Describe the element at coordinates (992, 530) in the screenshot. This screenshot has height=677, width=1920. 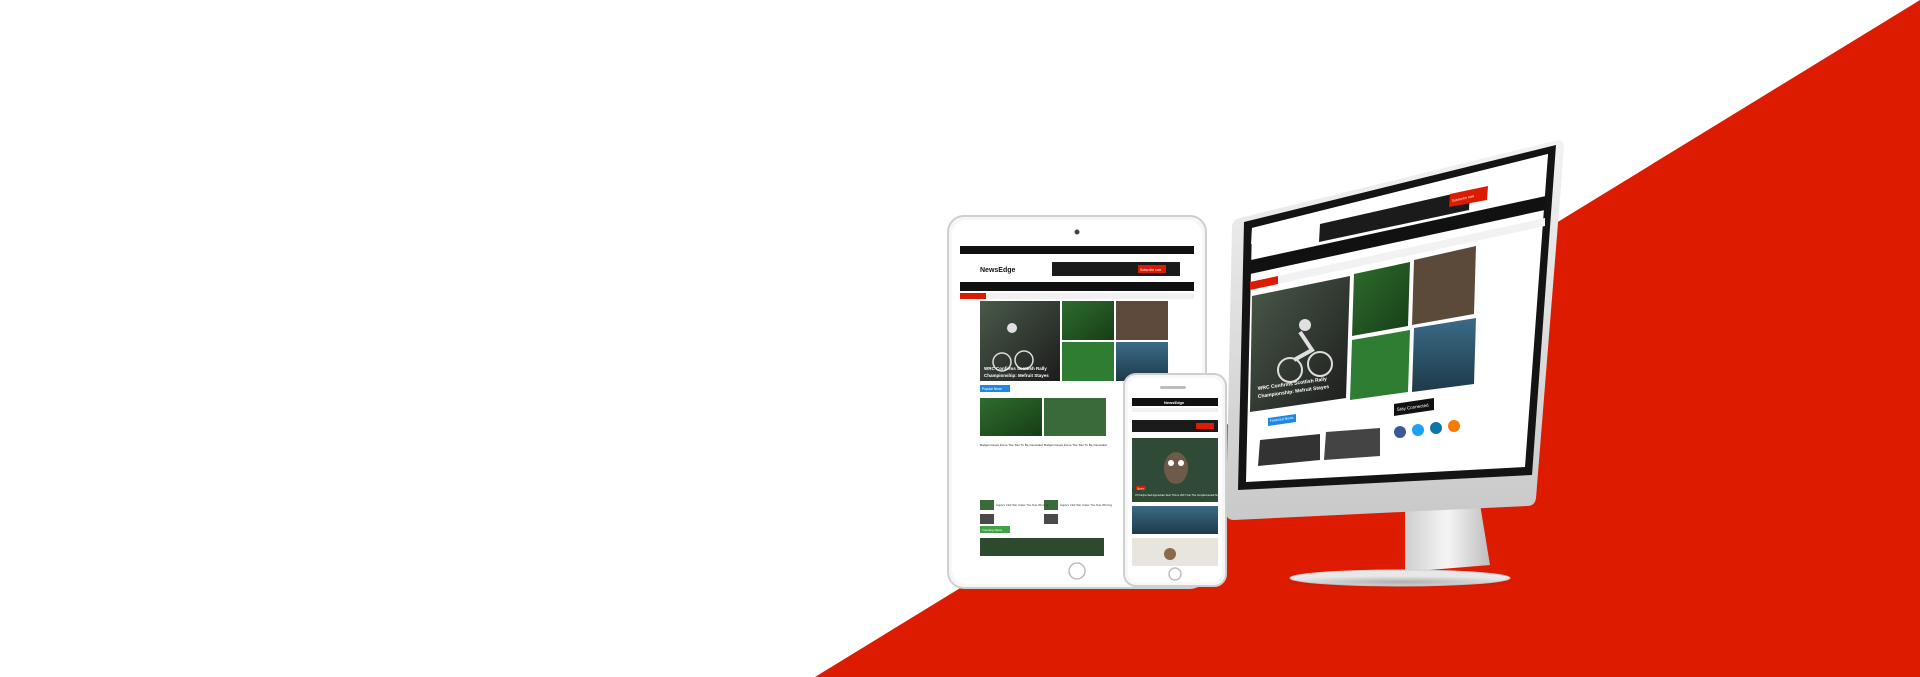
I see `tablet-trending-text: Trending News` at that location.